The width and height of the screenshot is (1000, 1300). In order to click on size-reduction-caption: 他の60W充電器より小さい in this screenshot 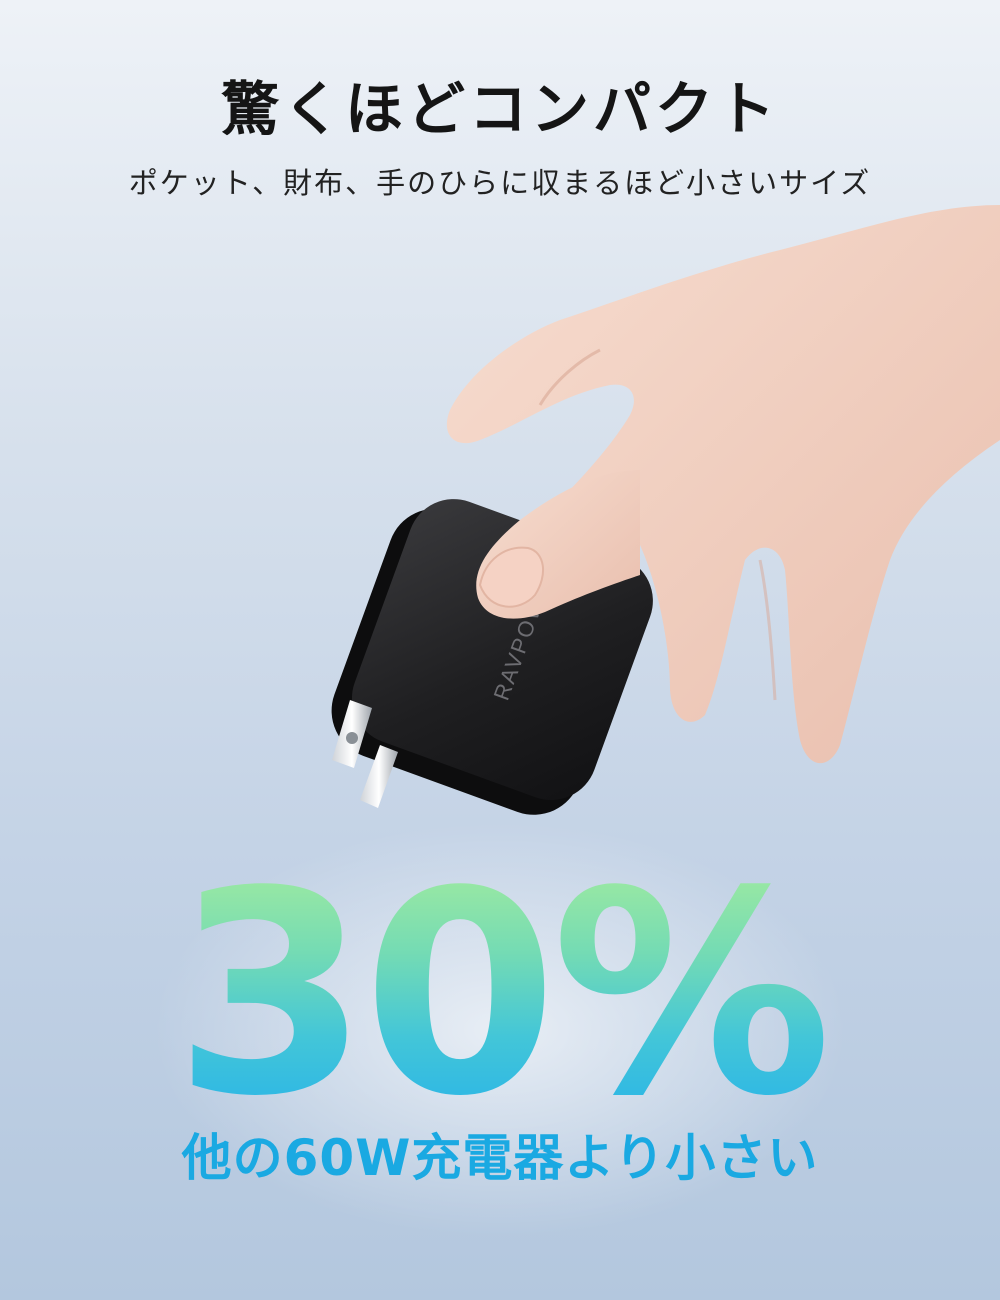, I will do `click(500, 1158)`.